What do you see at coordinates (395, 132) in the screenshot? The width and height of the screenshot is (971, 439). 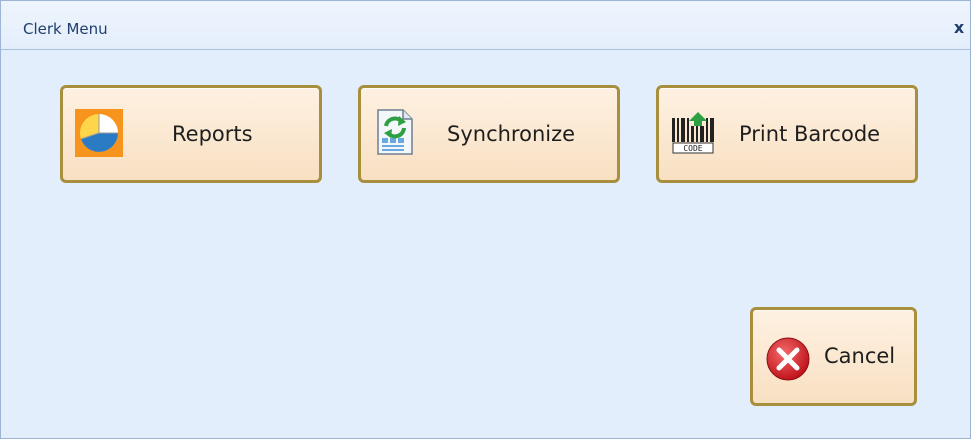 I see `sync-document-icon` at bounding box center [395, 132].